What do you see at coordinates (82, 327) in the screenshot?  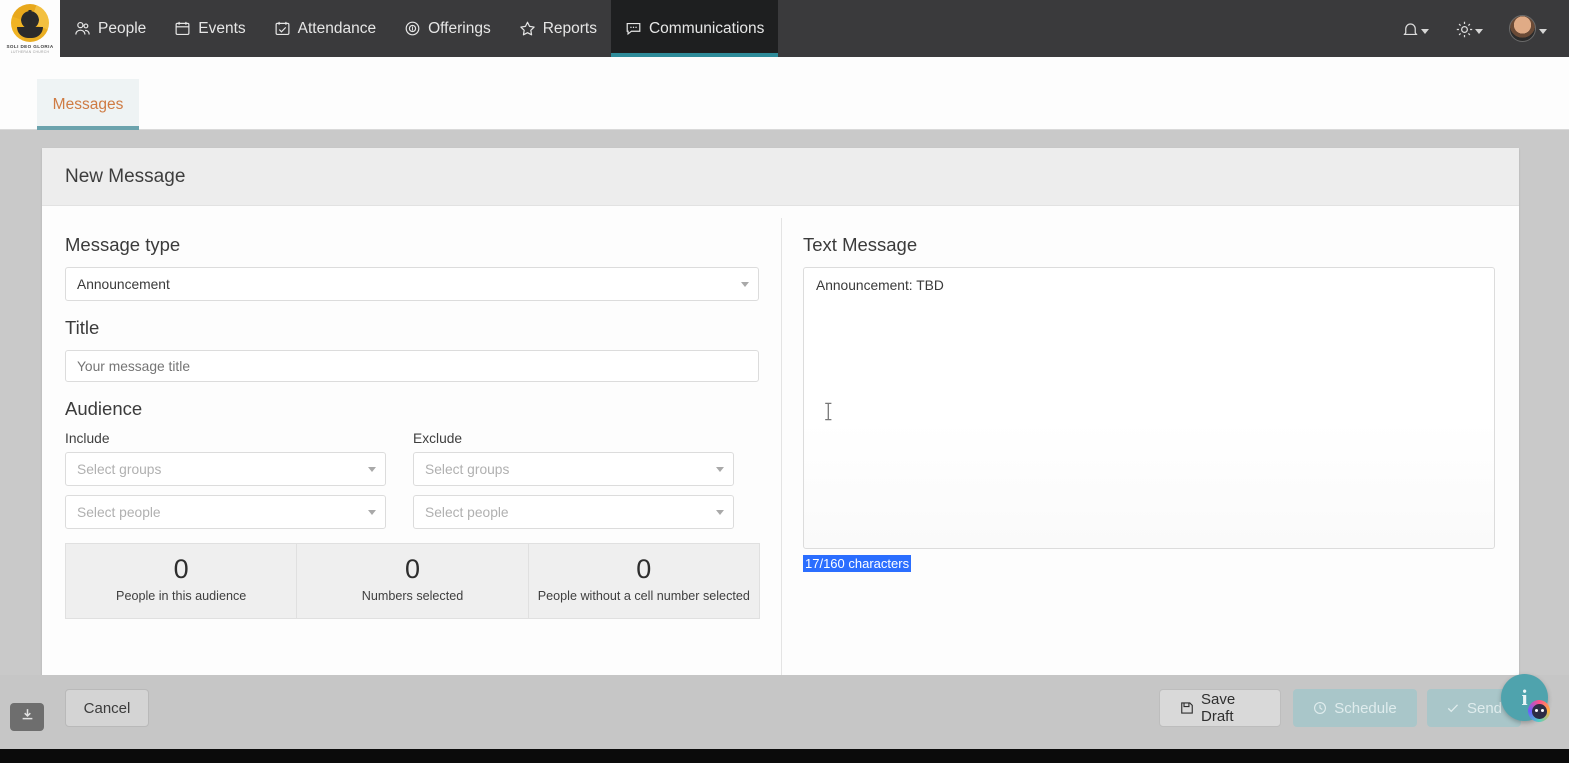 I see `title-heading: Title` at bounding box center [82, 327].